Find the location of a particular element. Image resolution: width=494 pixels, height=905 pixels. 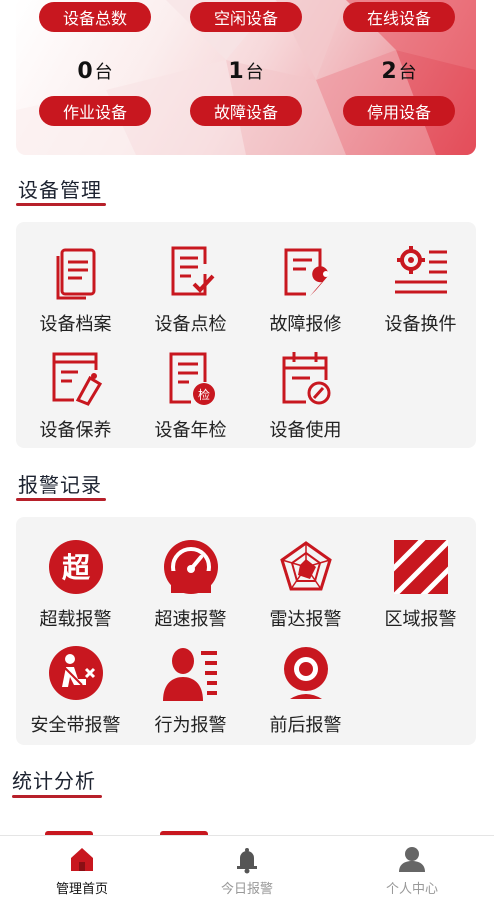

annual-inspection-icon: 检 is located at coordinates (192, 378).